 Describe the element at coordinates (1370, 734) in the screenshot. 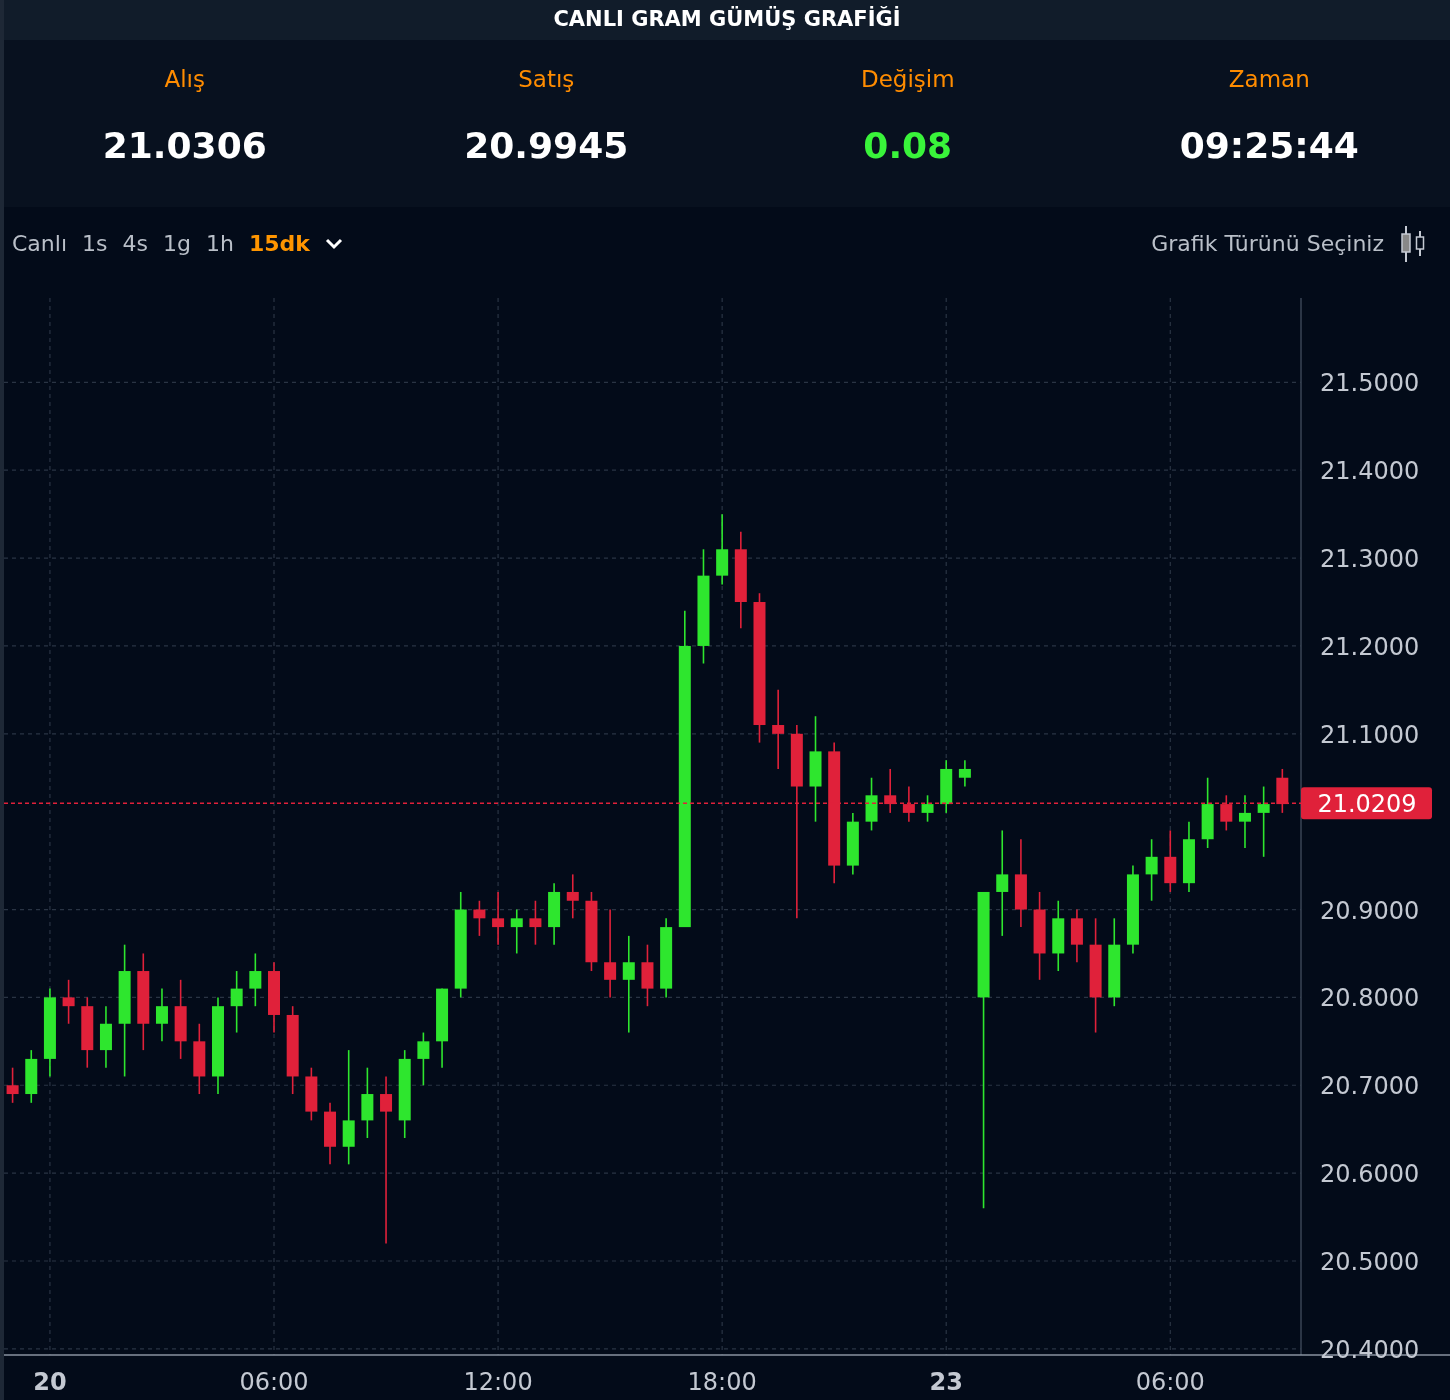

I see `axis-label: 21.1000` at that location.